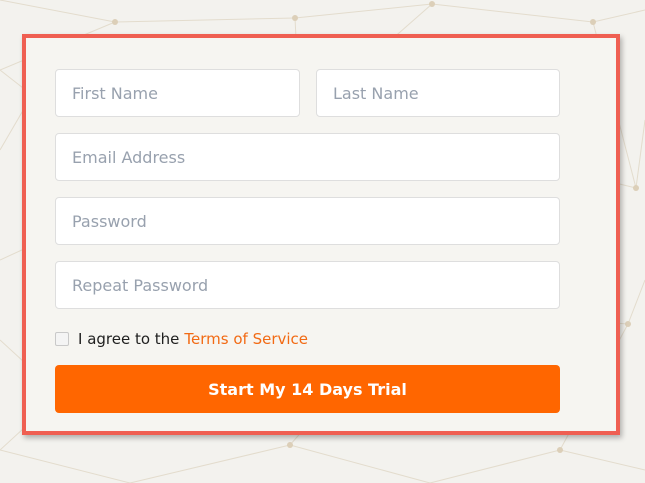 The image size is (645, 483). What do you see at coordinates (177, 93) in the screenshot?
I see `first-name-input` at bounding box center [177, 93].